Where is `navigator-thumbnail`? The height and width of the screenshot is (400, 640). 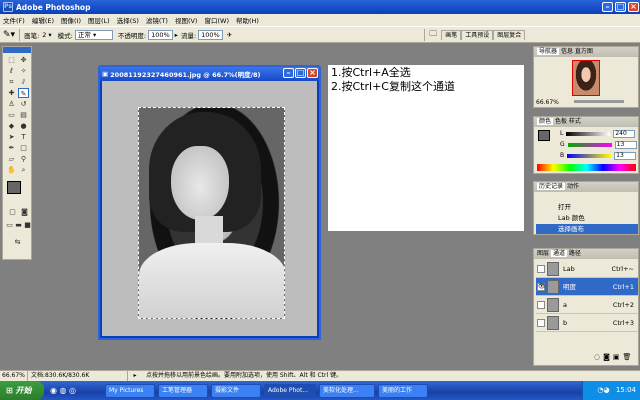 navigator-thumbnail is located at coordinates (586, 78).